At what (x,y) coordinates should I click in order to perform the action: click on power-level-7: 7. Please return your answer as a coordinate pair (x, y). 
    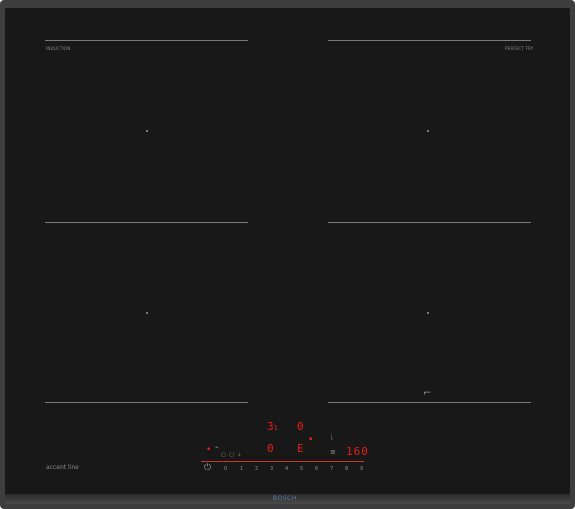
    Looking at the image, I should click on (331, 469).